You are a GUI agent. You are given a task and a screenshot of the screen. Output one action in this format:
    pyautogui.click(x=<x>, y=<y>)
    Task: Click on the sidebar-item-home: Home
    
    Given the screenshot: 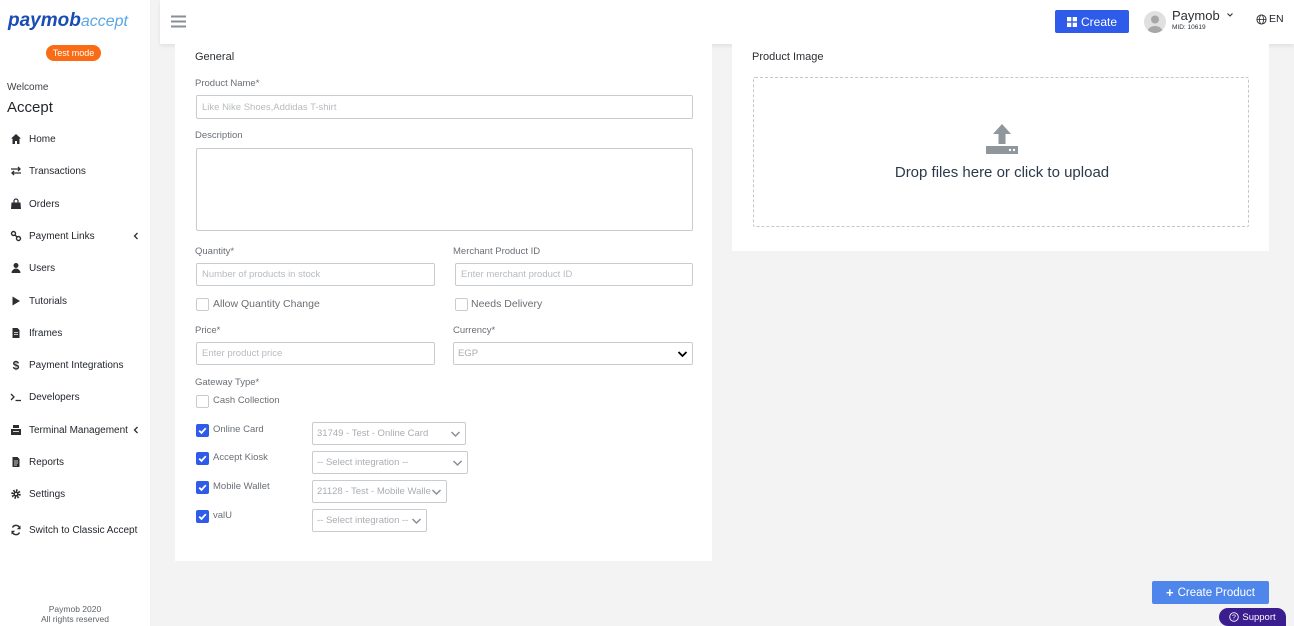 What is the action you would take?
    pyautogui.click(x=77, y=139)
    